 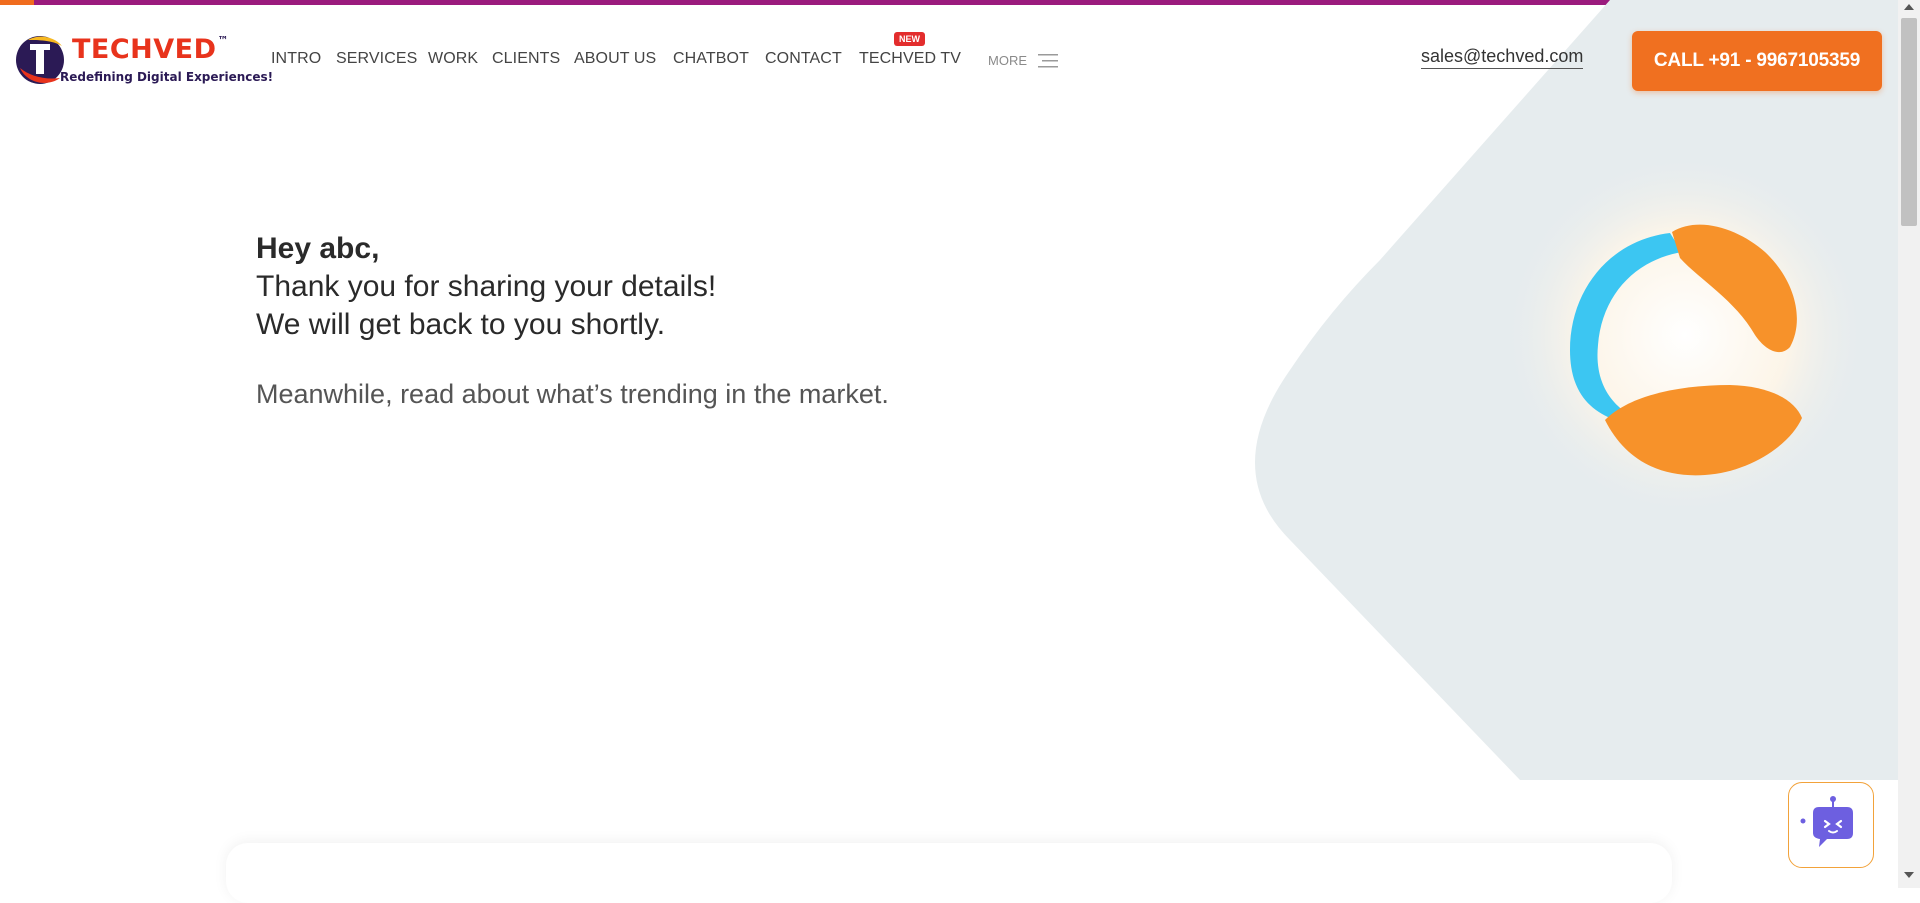 What do you see at coordinates (453, 59) in the screenshot?
I see `nav-item-work: WORK` at bounding box center [453, 59].